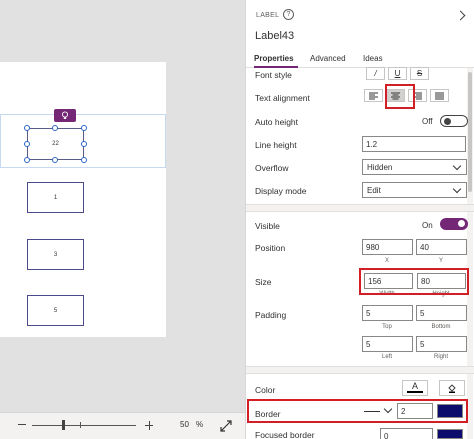 The image size is (474, 439). Describe the element at coordinates (200, 424) in the screenshot. I see `zoom-unit: %` at that location.